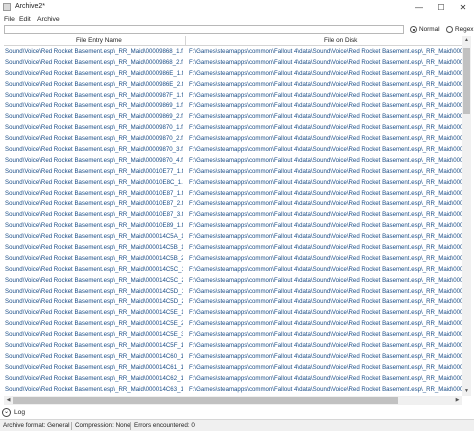 The width and height of the screenshot is (474, 431). Describe the element at coordinates (8, 400) in the screenshot. I see `scroll-left-arrow-icon: ◀` at that location.